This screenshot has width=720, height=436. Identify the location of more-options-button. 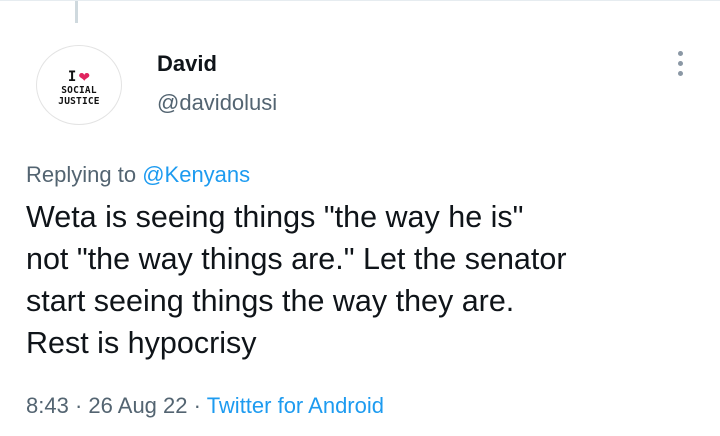
(680, 63).